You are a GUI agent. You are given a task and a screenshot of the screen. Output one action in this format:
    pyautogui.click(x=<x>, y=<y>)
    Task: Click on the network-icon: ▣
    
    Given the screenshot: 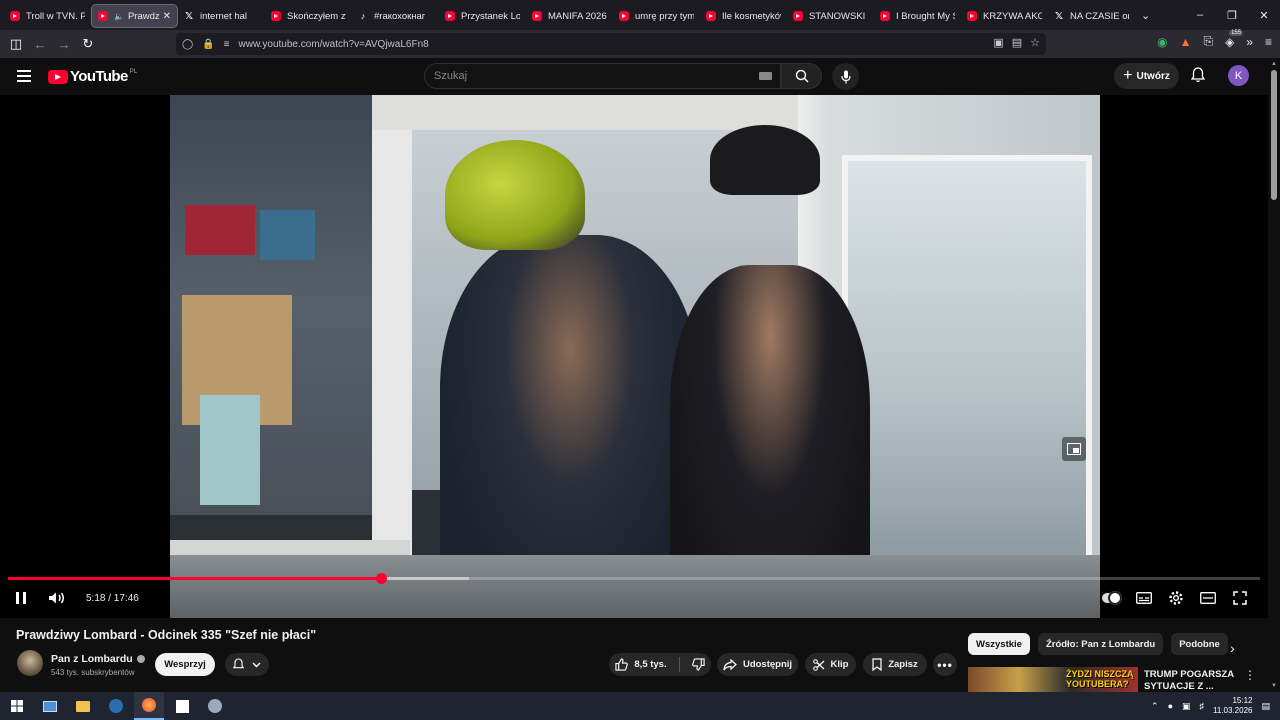 What is the action you would take?
    pyautogui.click(x=1186, y=706)
    